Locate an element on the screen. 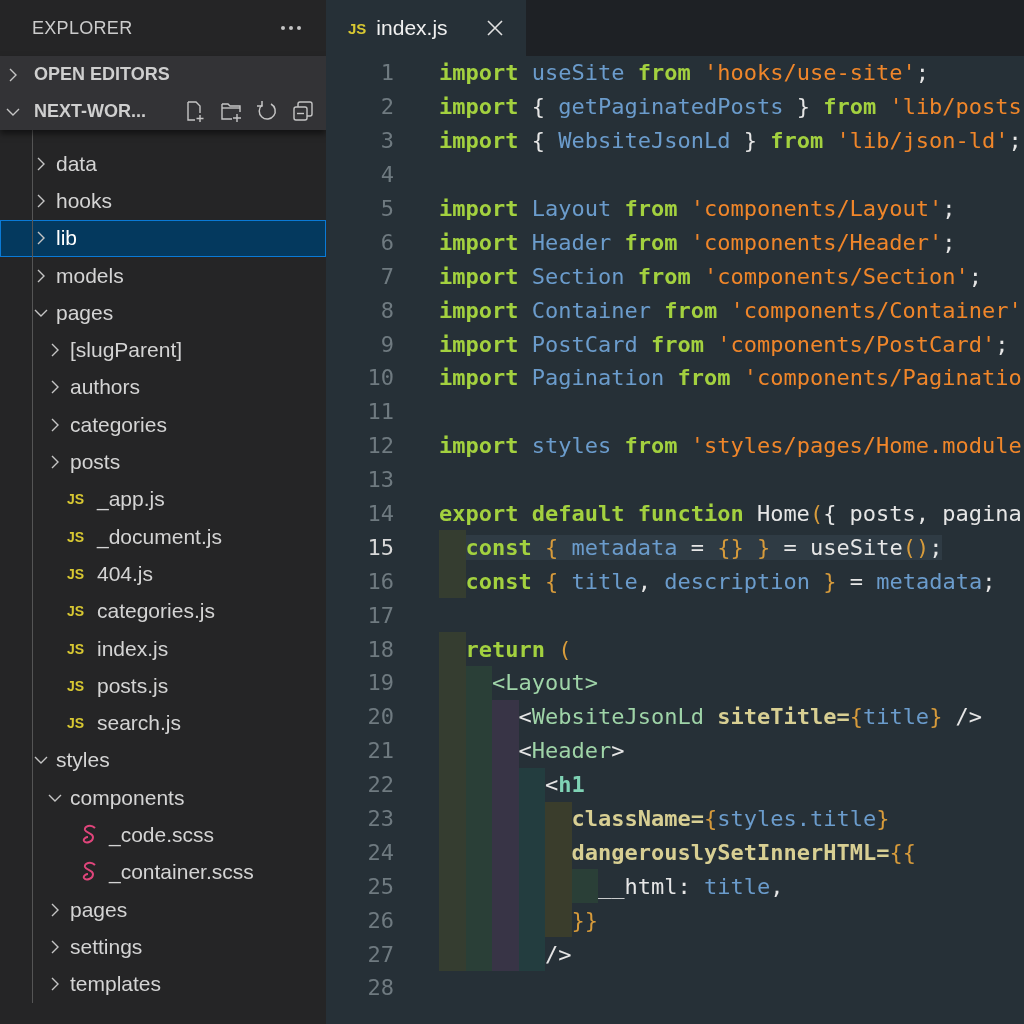 This screenshot has width=1024, height=1024. file-item: JS categories.js is located at coordinates (163, 611).